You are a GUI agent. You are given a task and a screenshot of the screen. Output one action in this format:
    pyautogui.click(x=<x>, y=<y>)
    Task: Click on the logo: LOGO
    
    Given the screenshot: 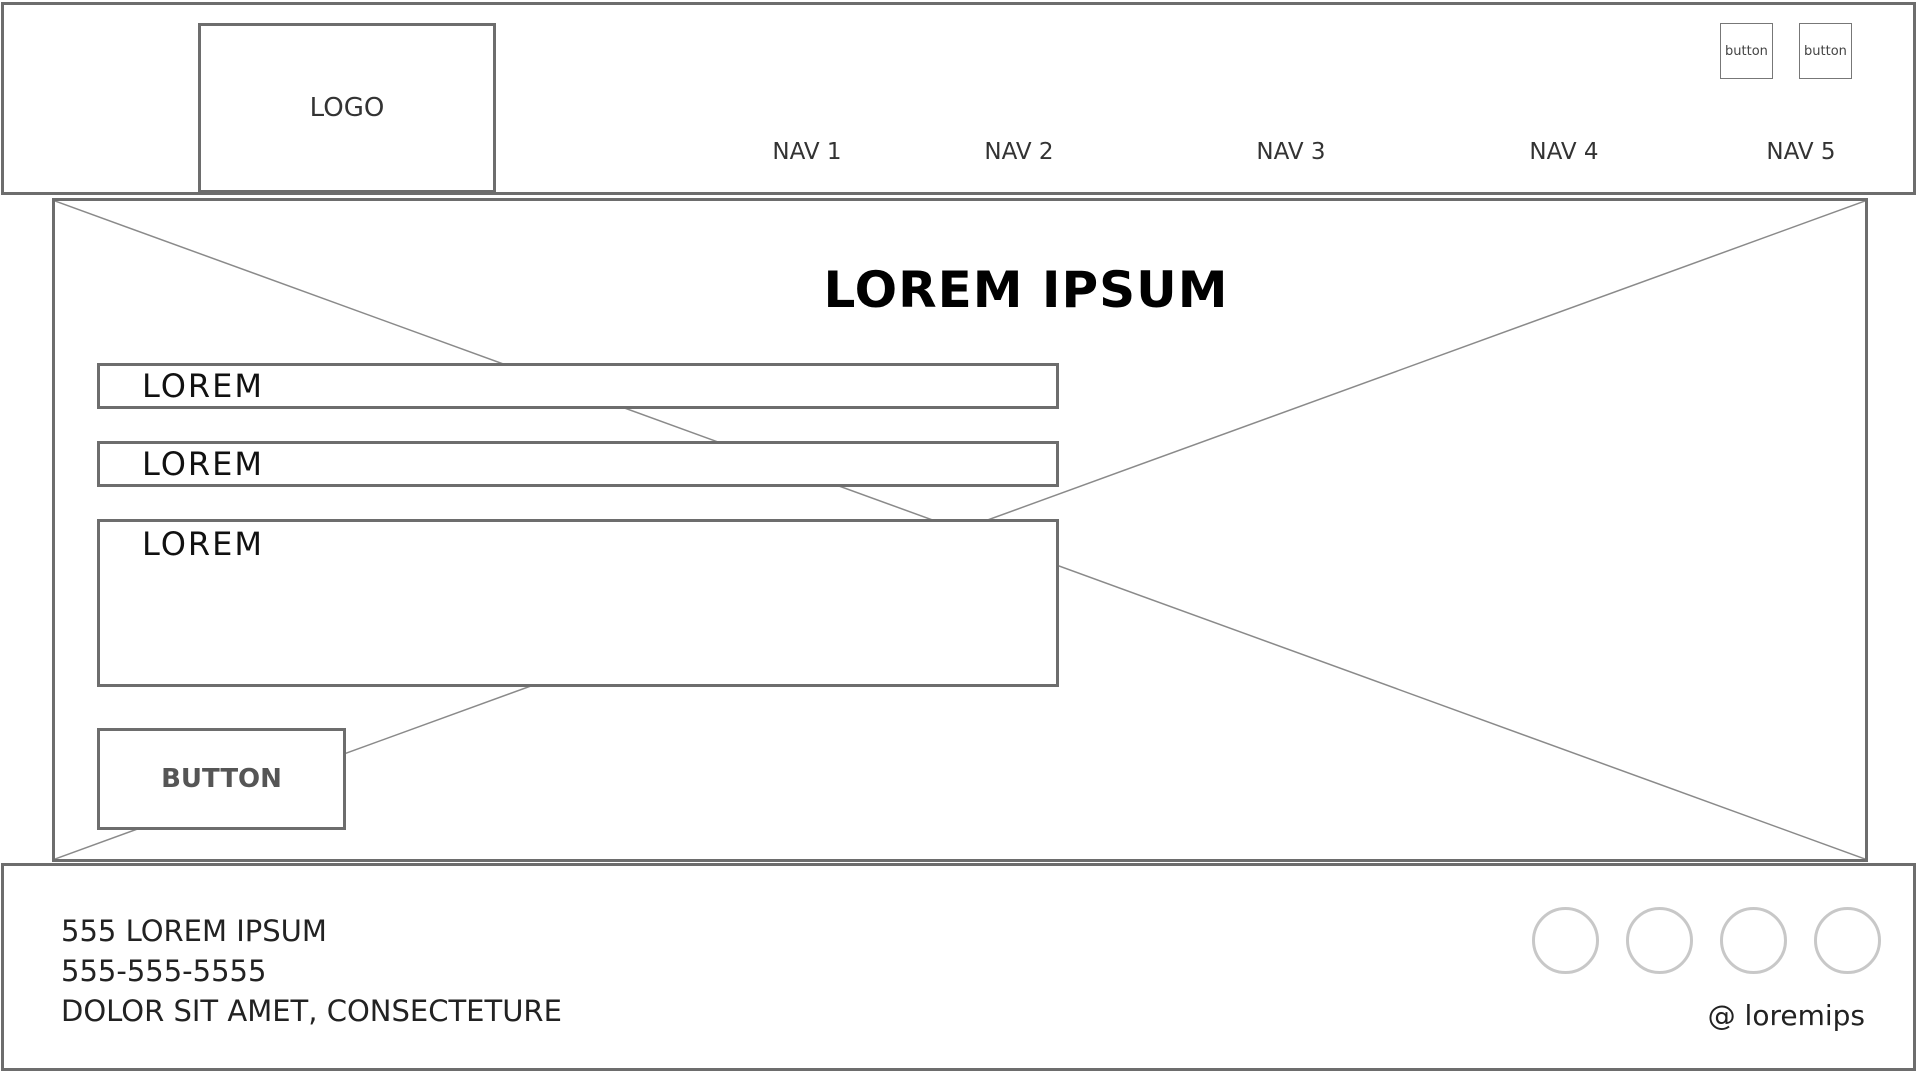 What is the action you would take?
    pyautogui.click(x=347, y=108)
    